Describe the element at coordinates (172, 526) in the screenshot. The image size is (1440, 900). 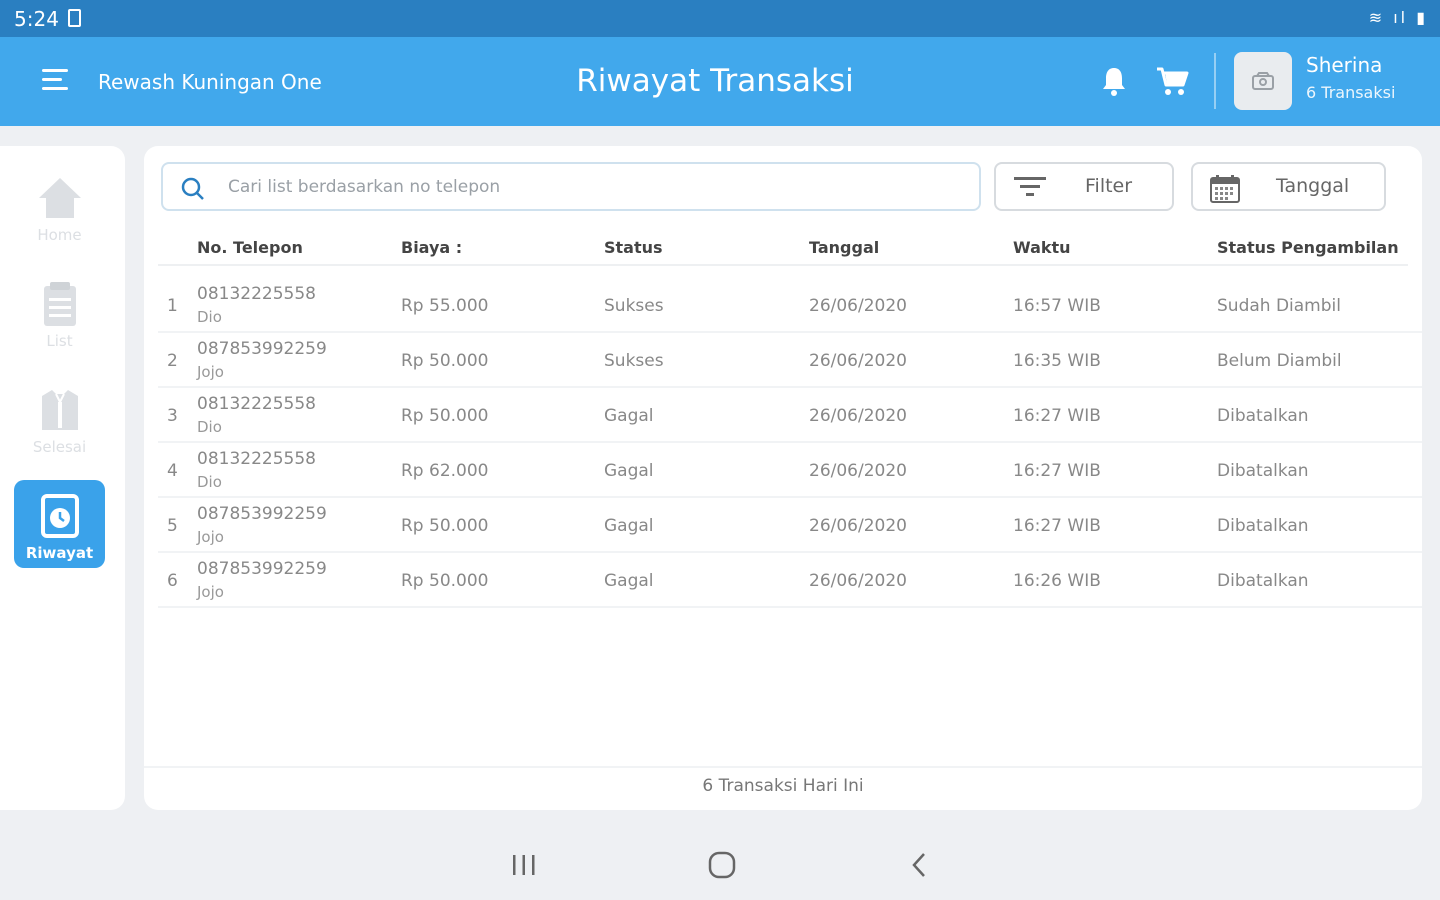
I see `row-number: 5` at that location.